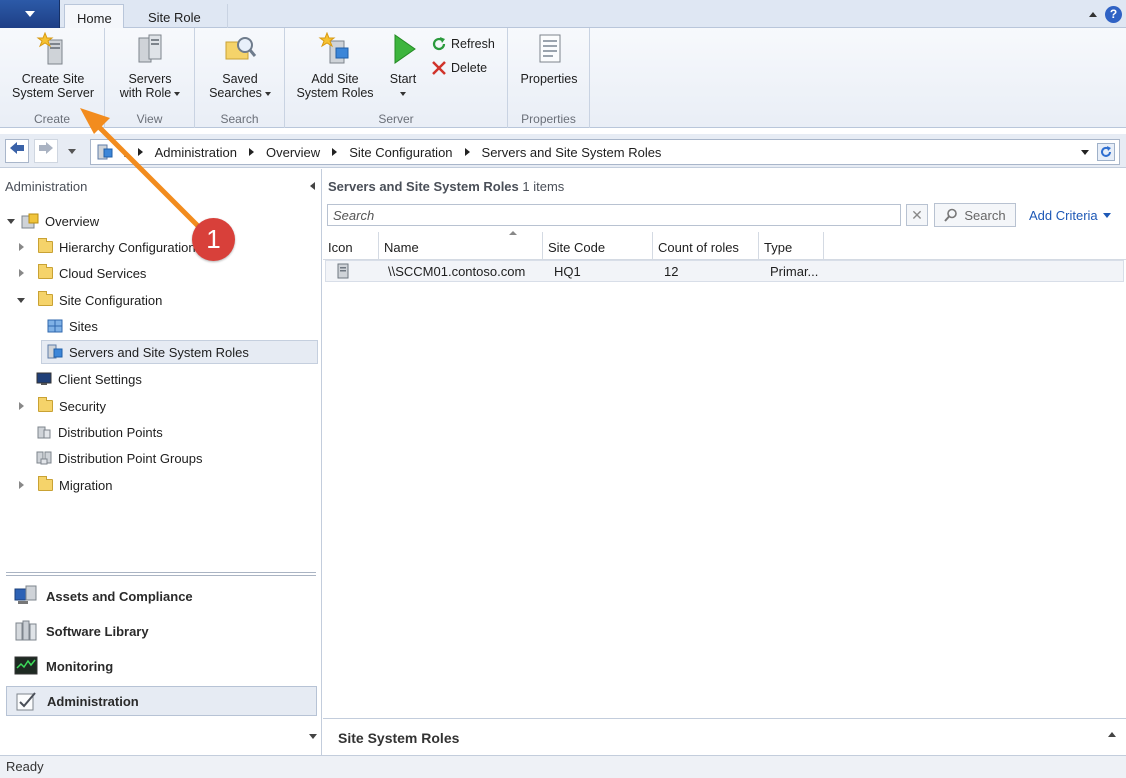 The width and height of the screenshot is (1126, 778). I want to click on tree-item-servers-roles: Servers and Site System Roles, so click(179, 352).